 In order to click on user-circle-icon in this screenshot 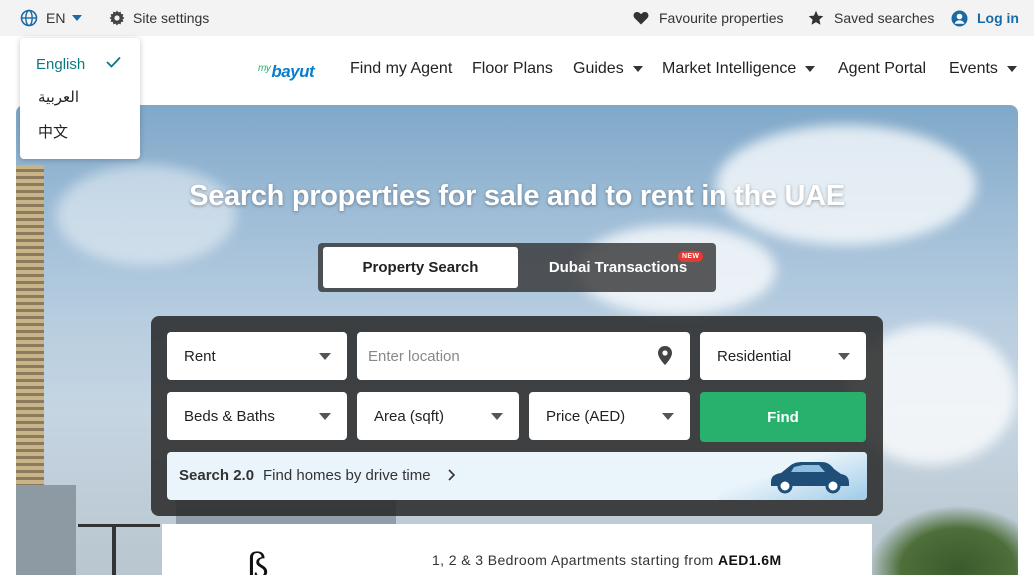, I will do `click(959, 18)`.